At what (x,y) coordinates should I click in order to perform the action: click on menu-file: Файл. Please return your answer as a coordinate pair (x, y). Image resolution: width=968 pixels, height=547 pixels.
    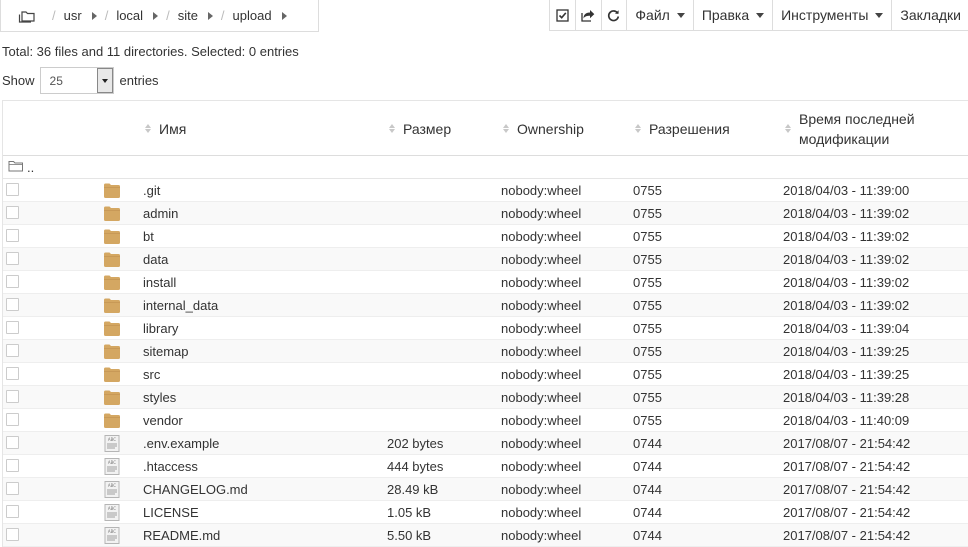
    Looking at the image, I should click on (660, 15).